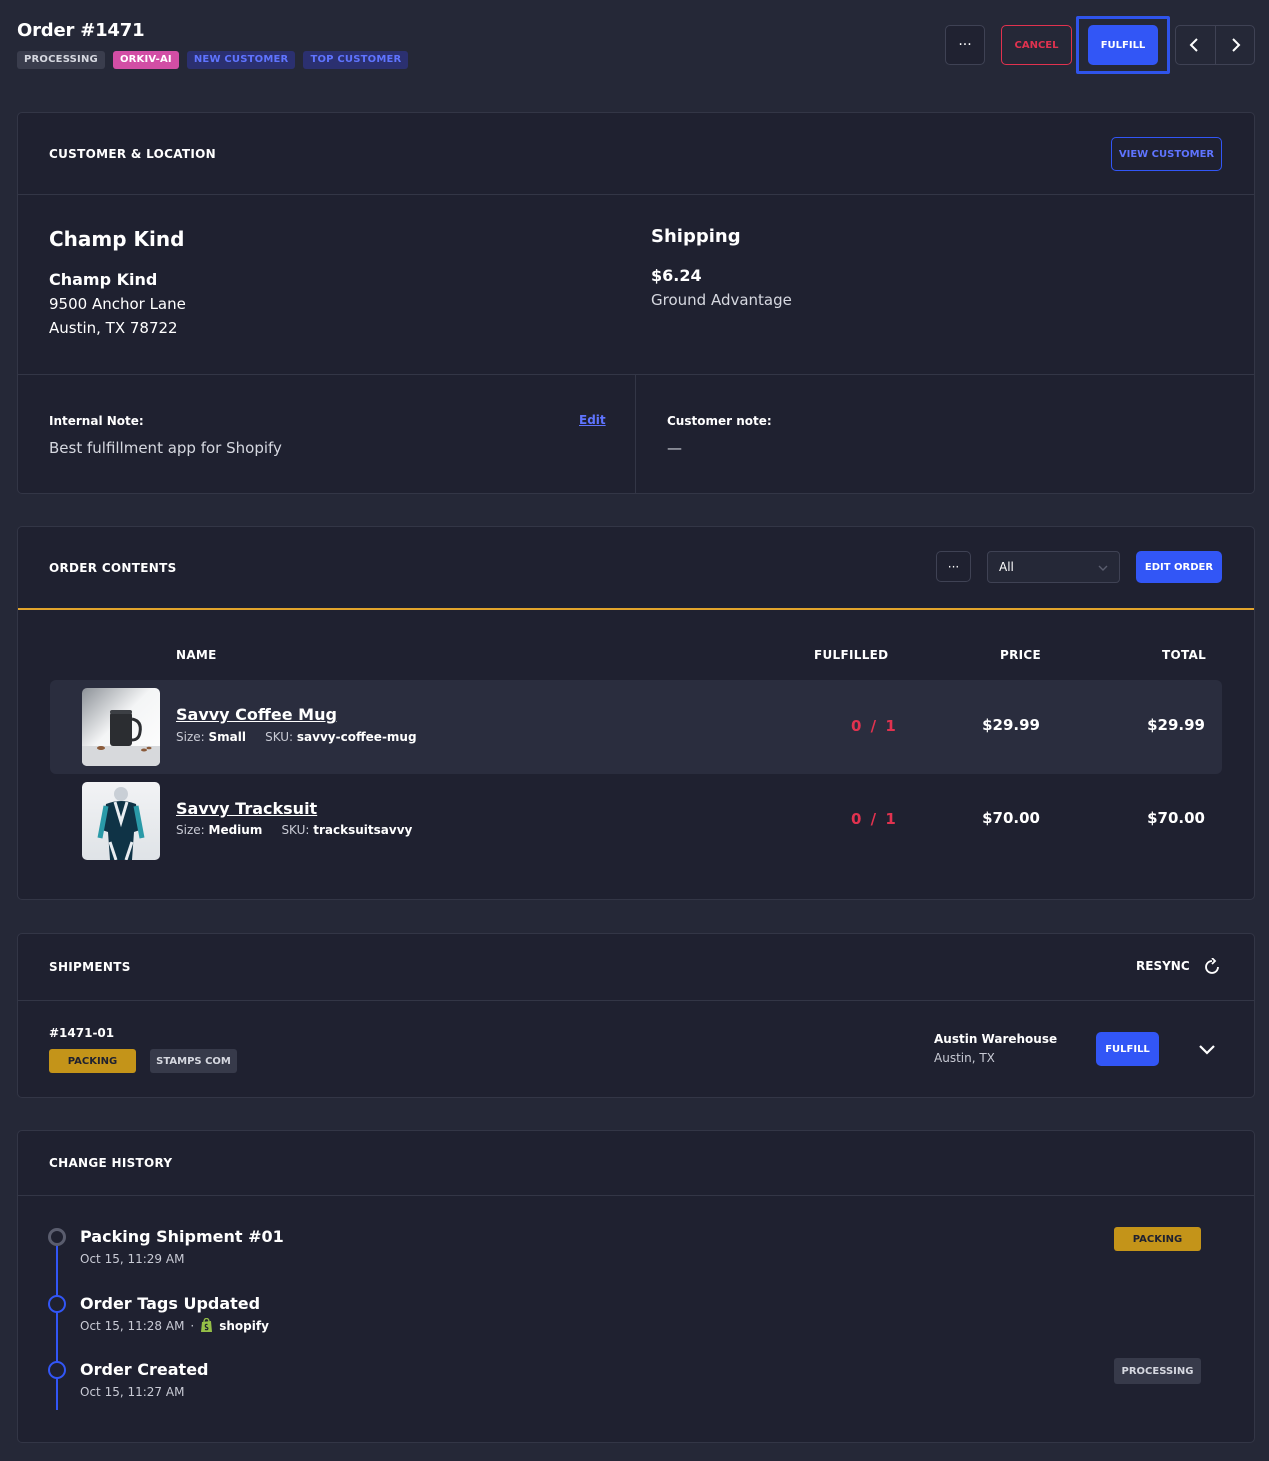 This screenshot has height=1461, width=1269. What do you see at coordinates (1212, 967) in the screenshot?
I see `resync-icon` at bounding box center [1212, 967].